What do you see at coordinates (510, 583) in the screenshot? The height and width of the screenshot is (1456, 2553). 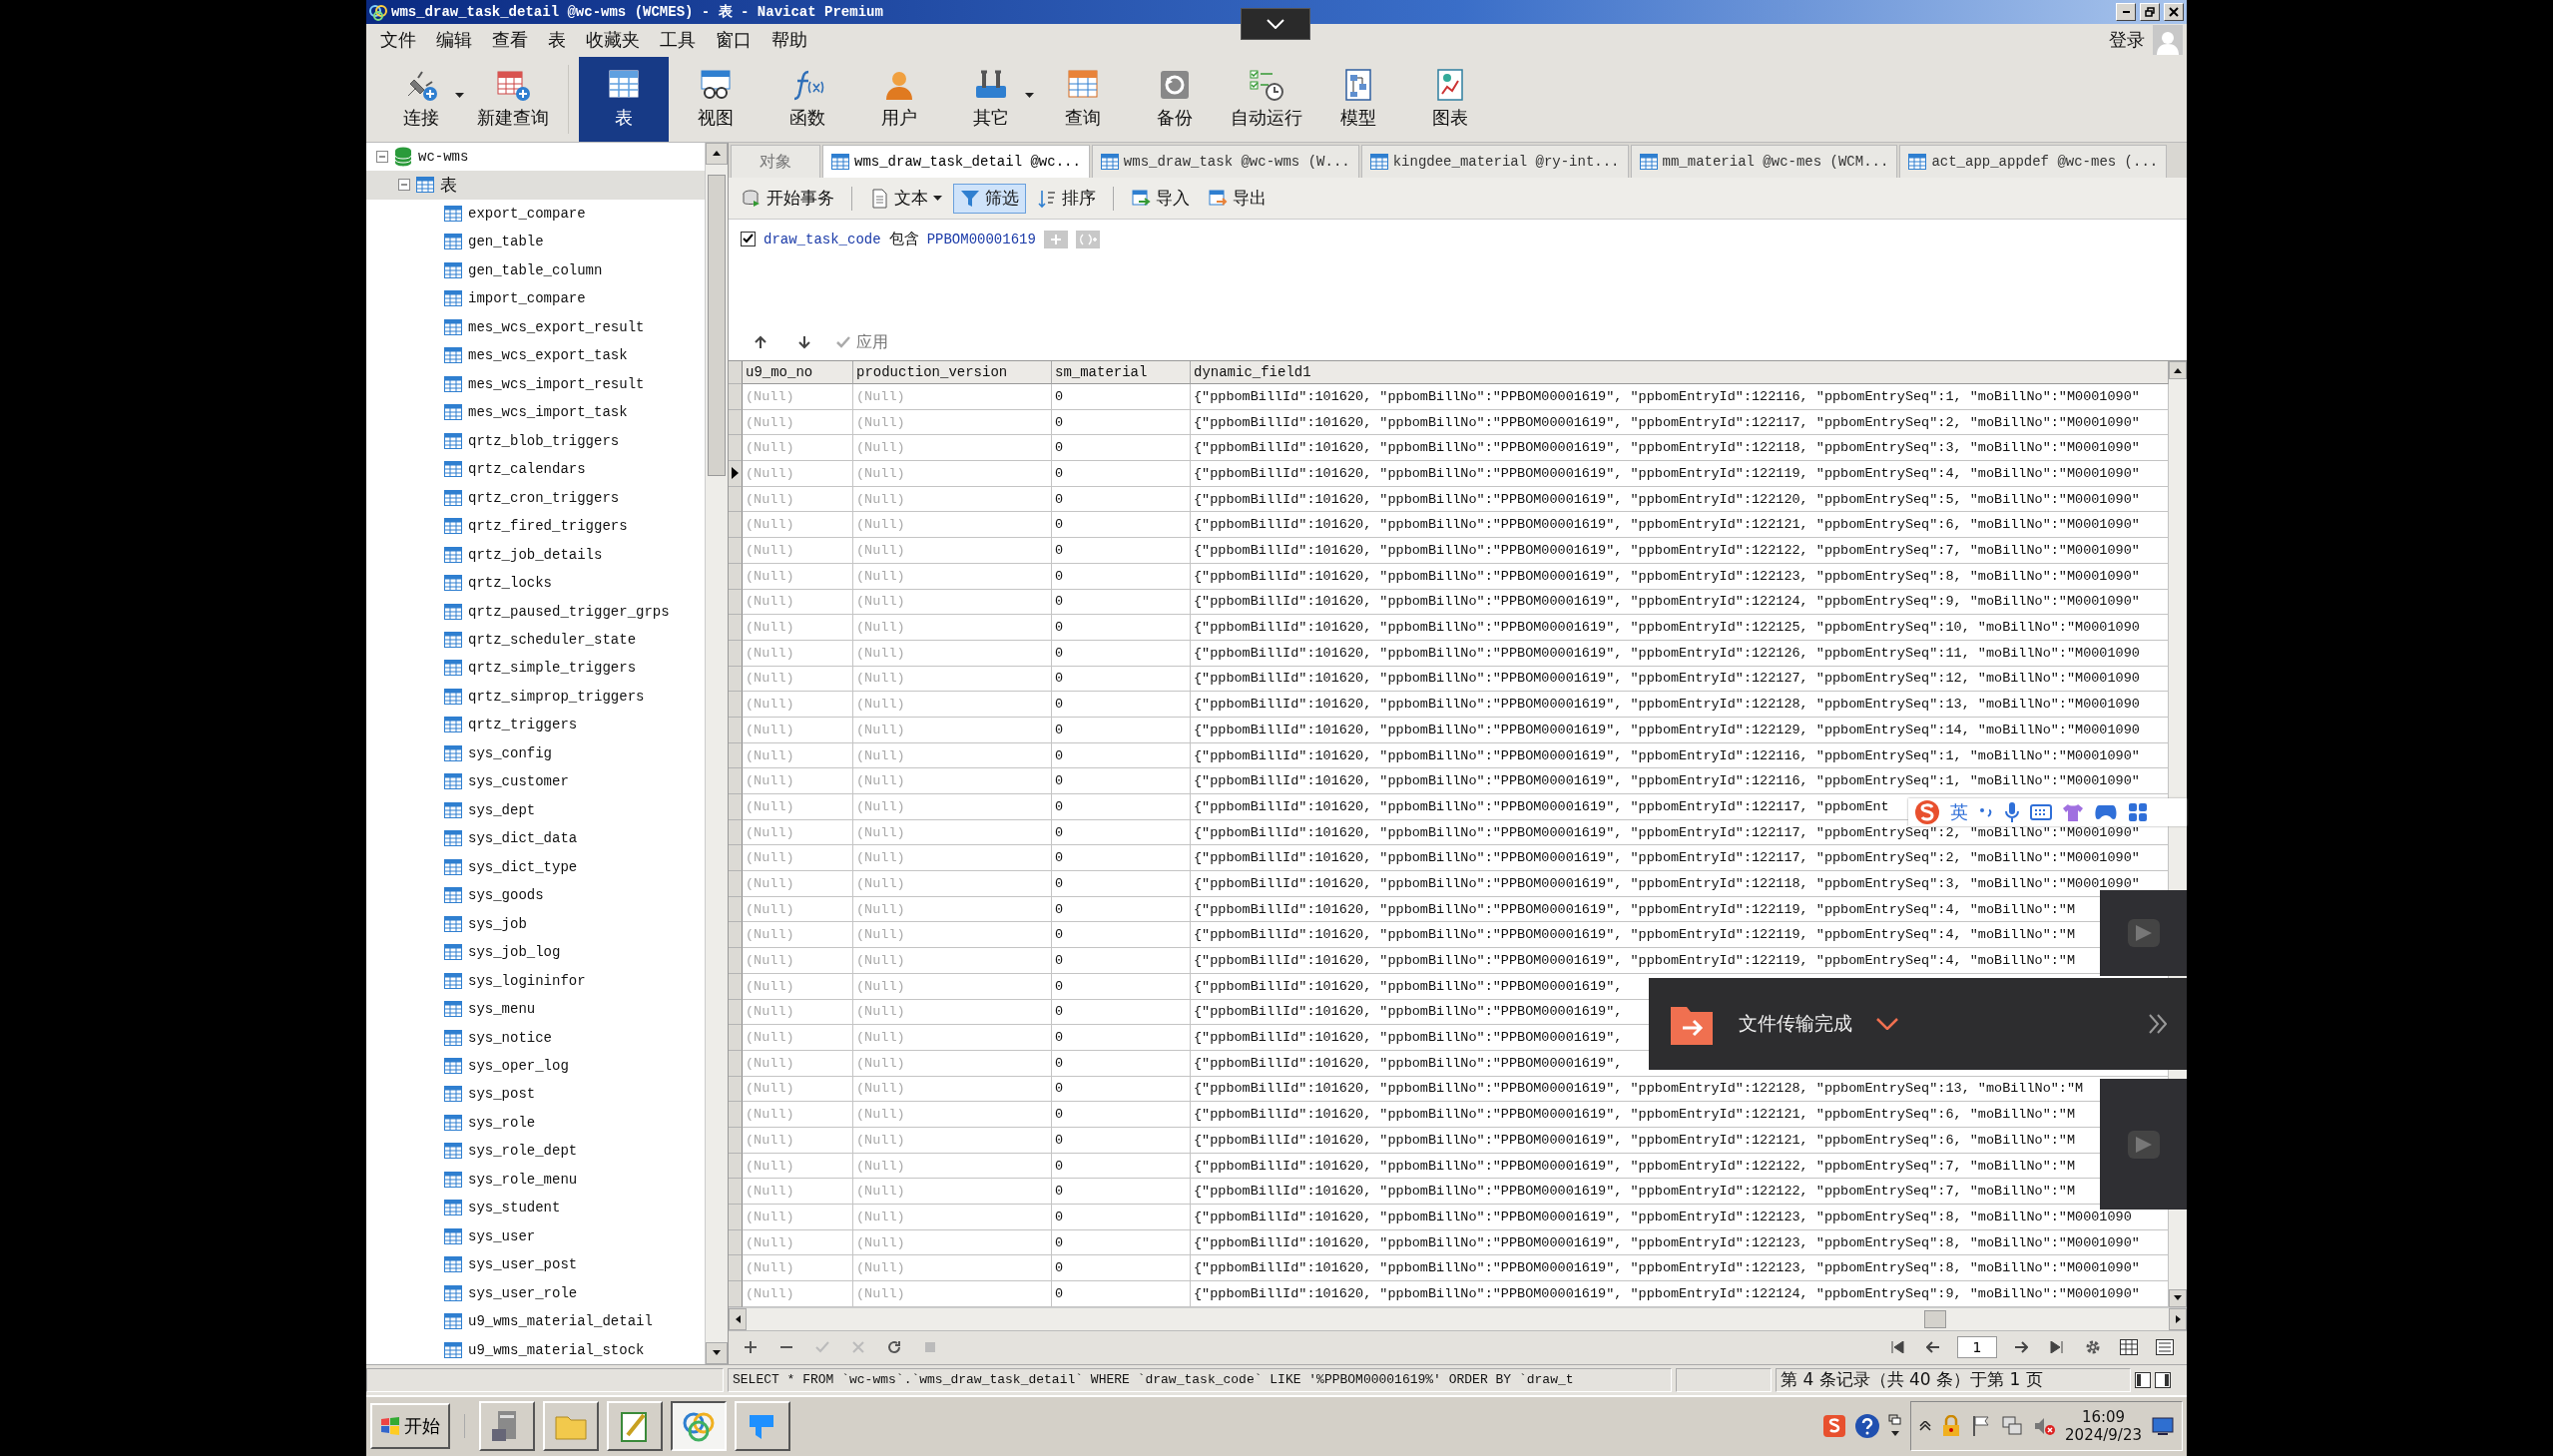 I see `table-name: qrtz_locks` at bounding box center [510, 583].